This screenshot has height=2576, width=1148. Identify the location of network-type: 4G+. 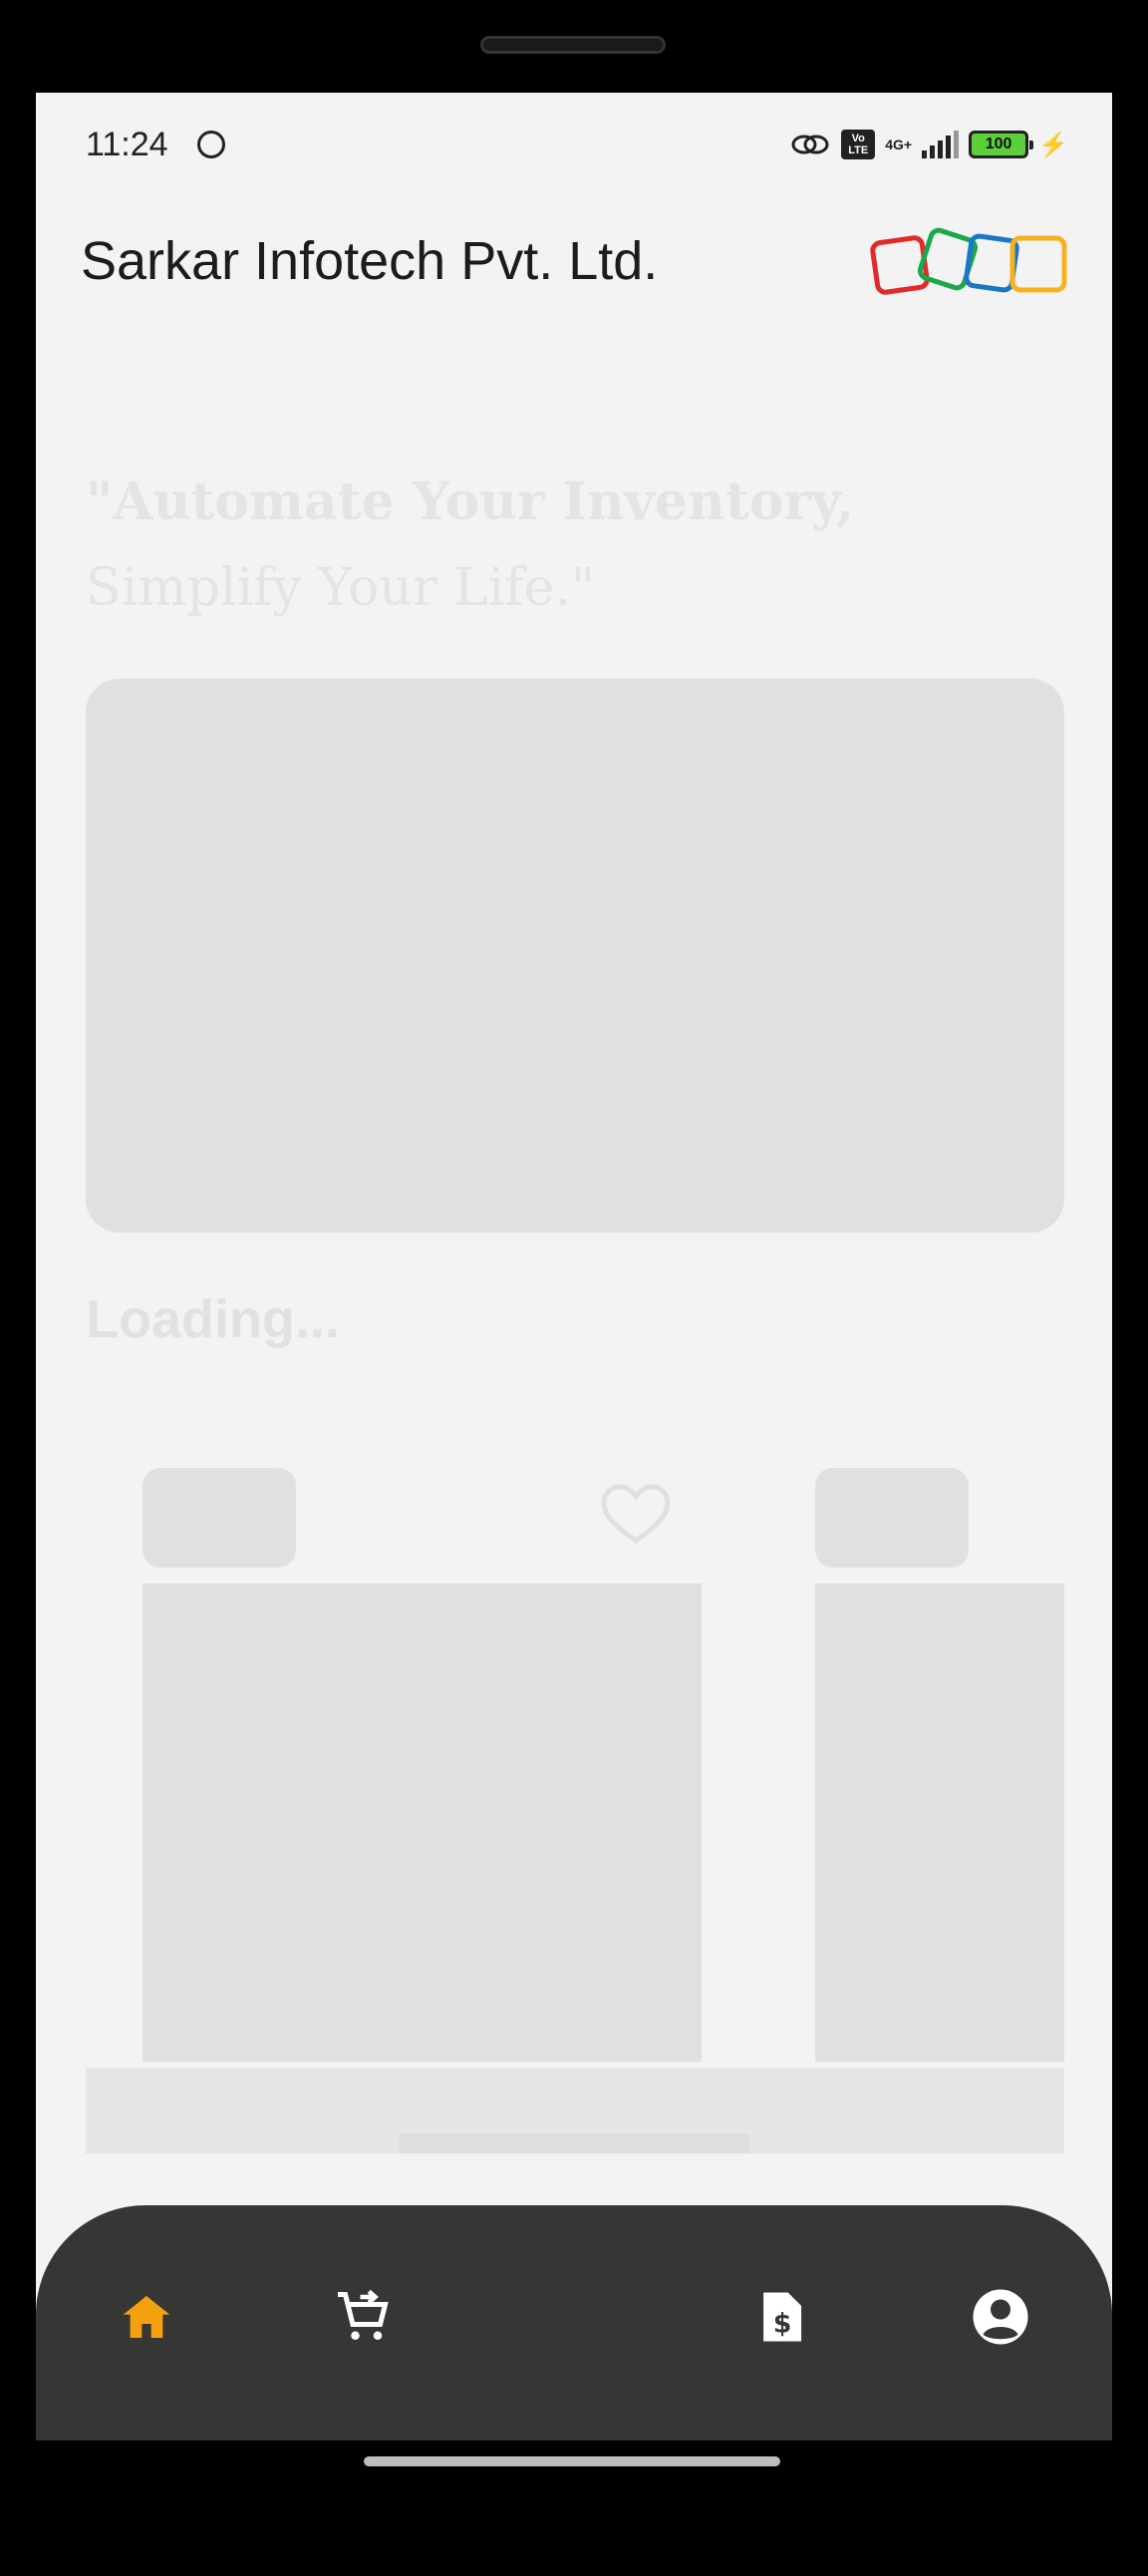
(899, 144).